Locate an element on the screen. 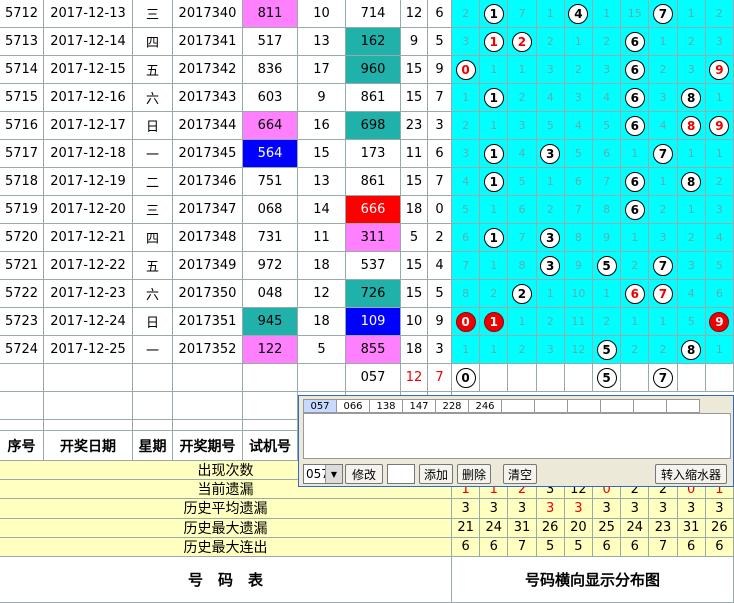  number-list: 057 066 138 147 228 246 is located at coordinates (518, 406).